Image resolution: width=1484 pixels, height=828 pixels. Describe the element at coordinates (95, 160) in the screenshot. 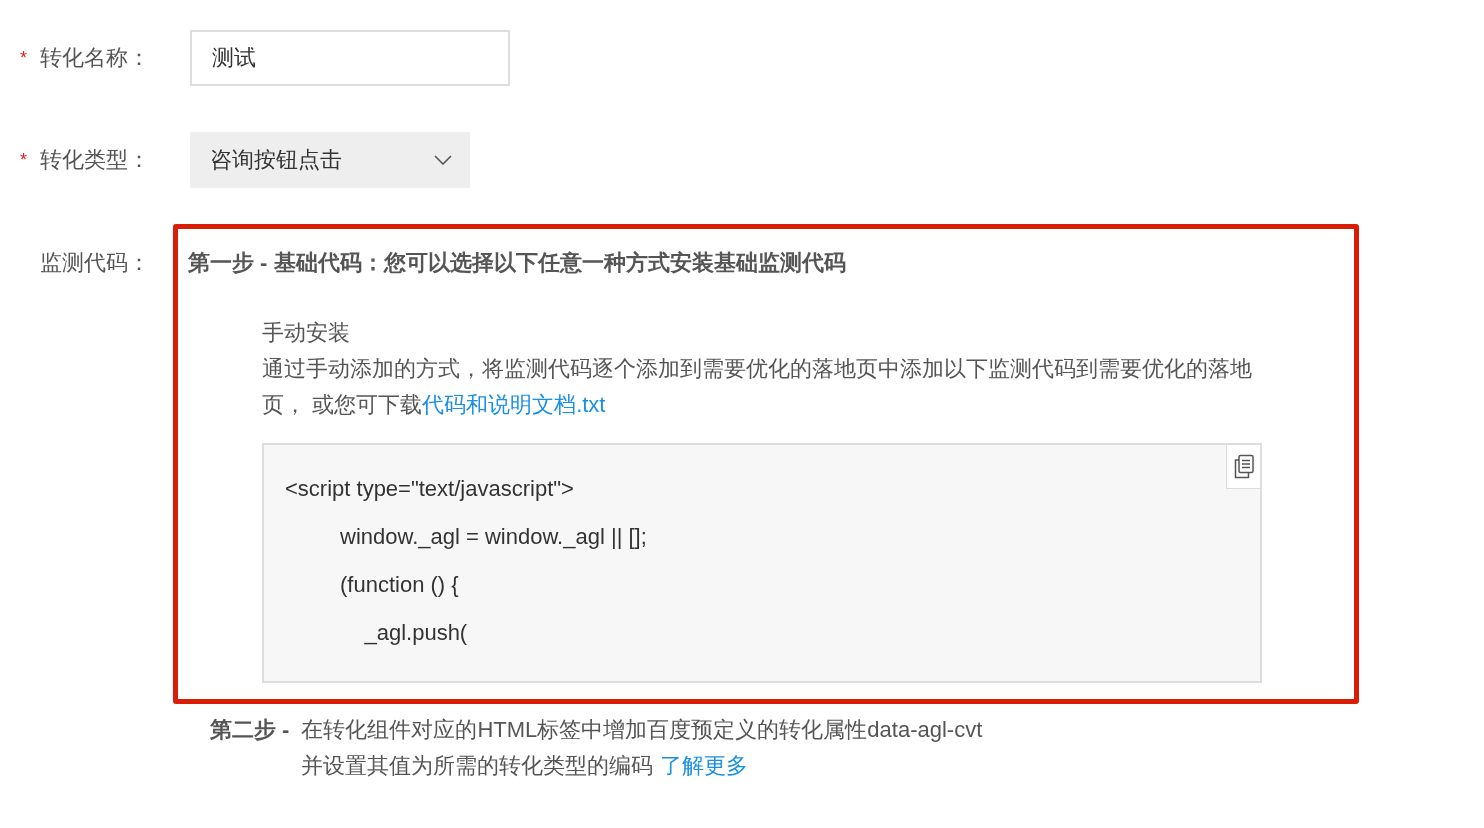

I see `field-label: 转化类型：` at that location.